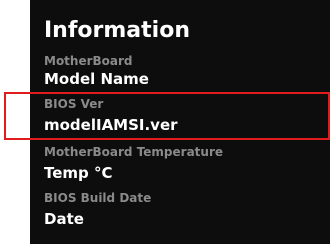 Image resolution: width=330 pixels, height=244 pixels. What do you see at coordinates (98, 198) in the screenshot?
I see `bios-build-date-label: BIOS Build Date` at bounding box center [98, 198].